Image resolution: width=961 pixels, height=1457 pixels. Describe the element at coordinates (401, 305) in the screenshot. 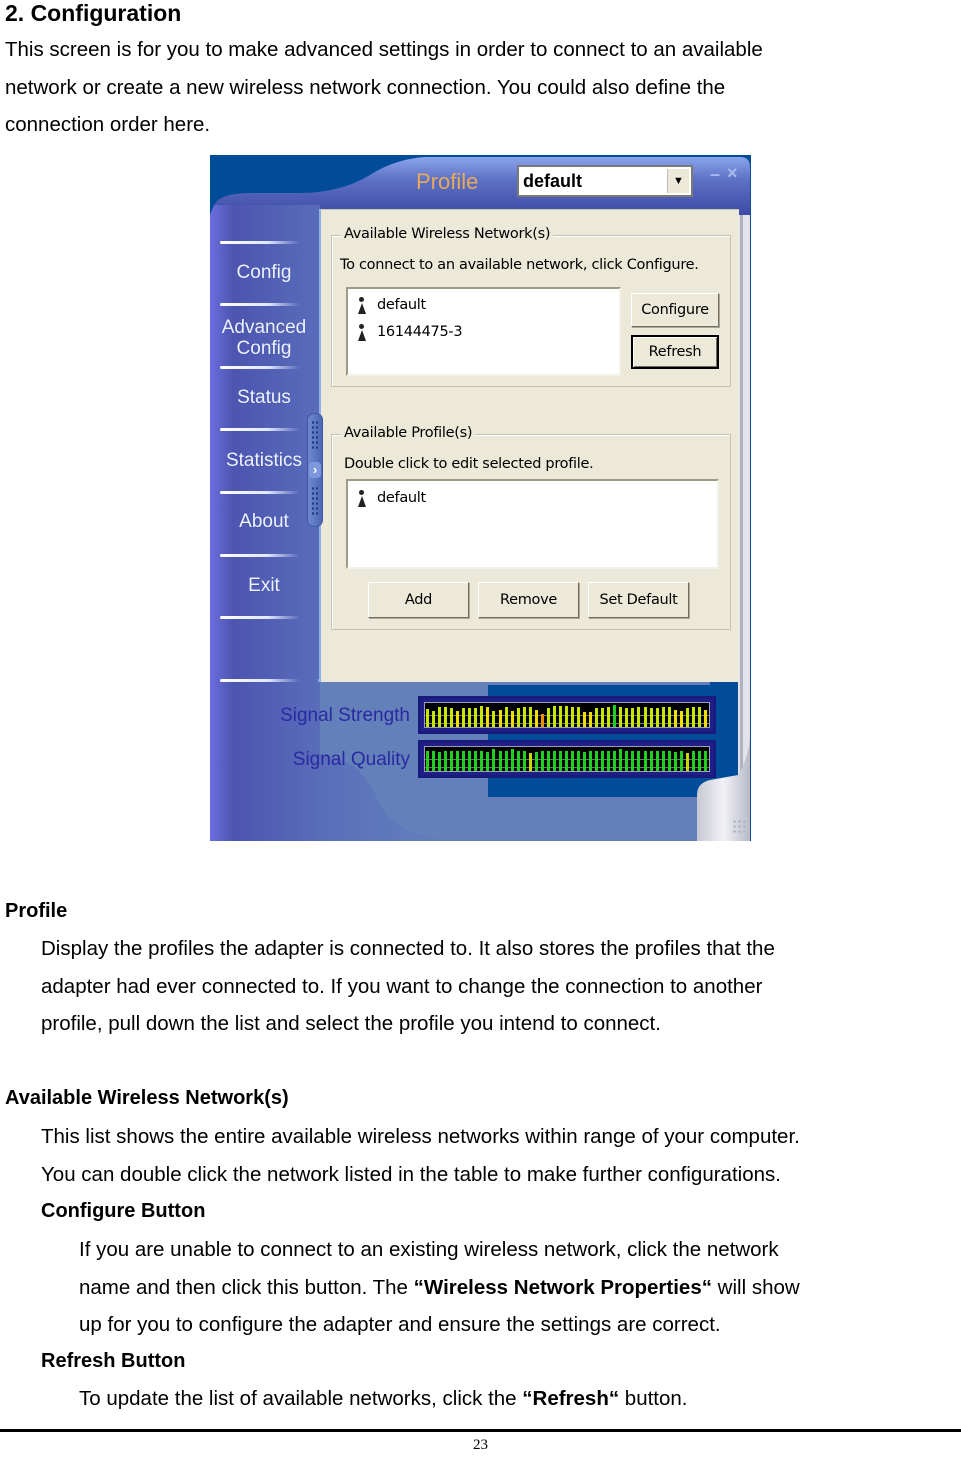

I see `network-name: default` at that location.